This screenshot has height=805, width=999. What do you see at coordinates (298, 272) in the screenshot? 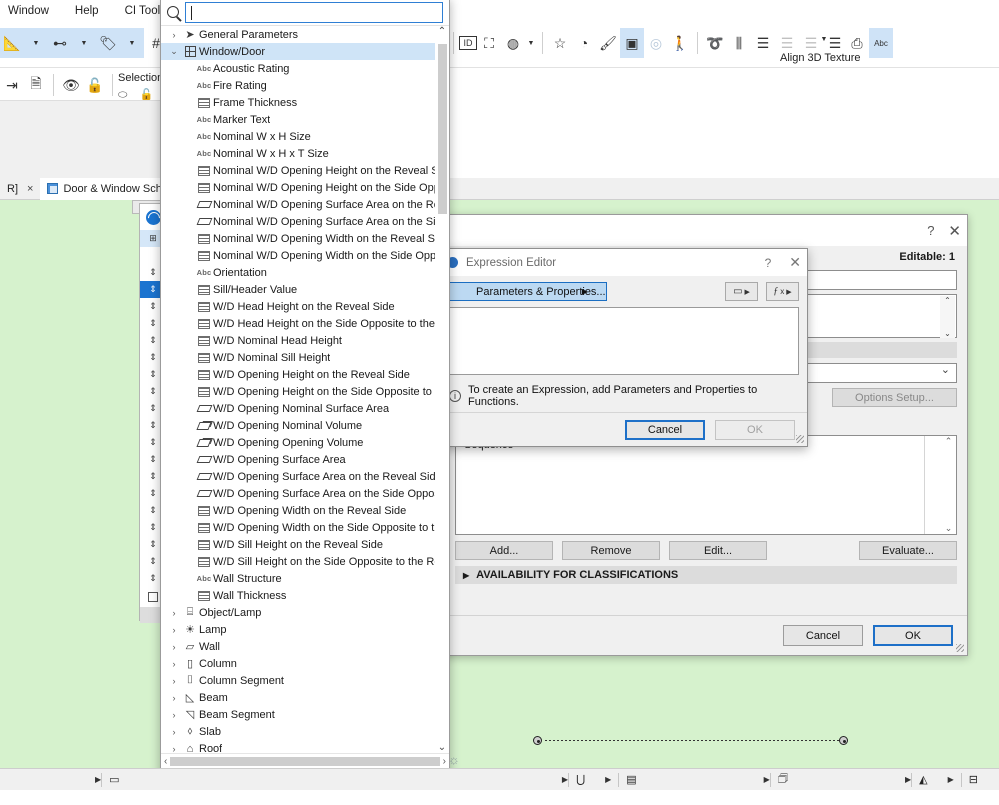
I see `tree-item: Abc Orientation` at bounding box center [298, 272].